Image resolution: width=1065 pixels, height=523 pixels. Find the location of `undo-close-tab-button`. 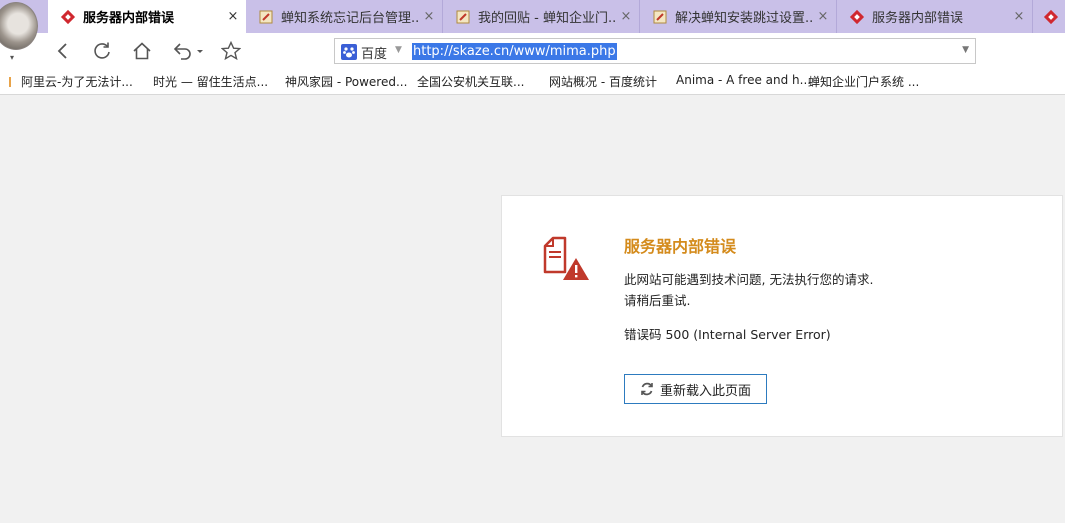

undo-close-tab-button is located at coordinates (188, 51).